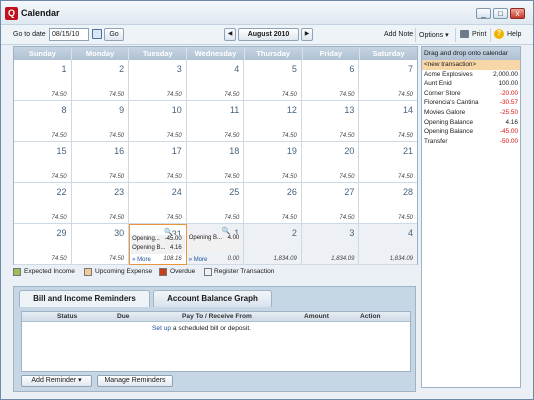  What do you see at coordinates (43, 53) in the screenshot?
I see `weekday-sunday: Sunday` at bounding box center [43, 53].